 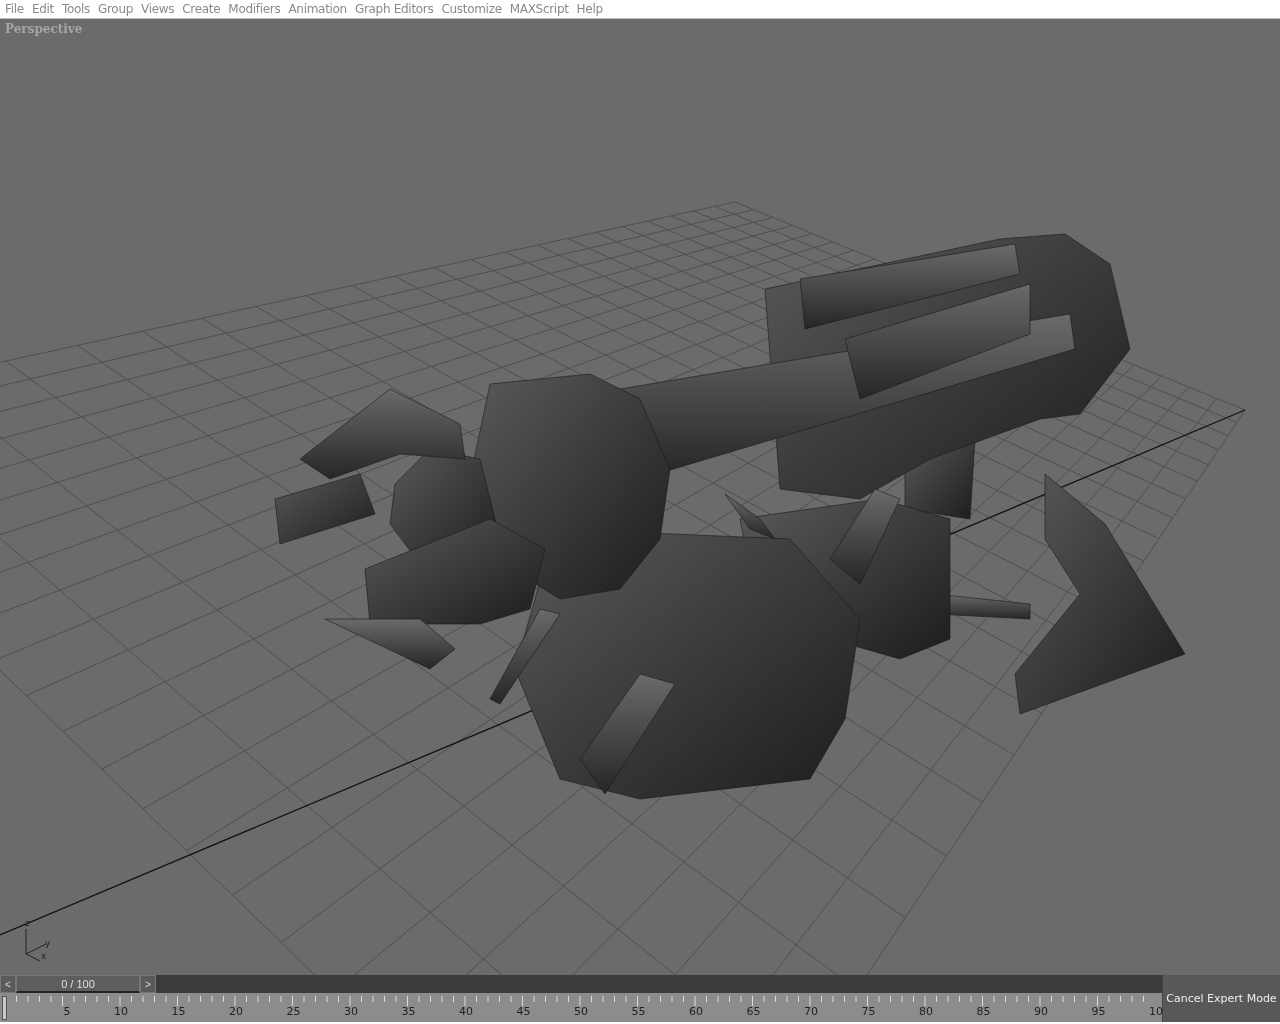 What do you see at coordinates (1098, 1012) in the screenshot?
I see `frame-number: 95` at bounding box center [1098, 1012].